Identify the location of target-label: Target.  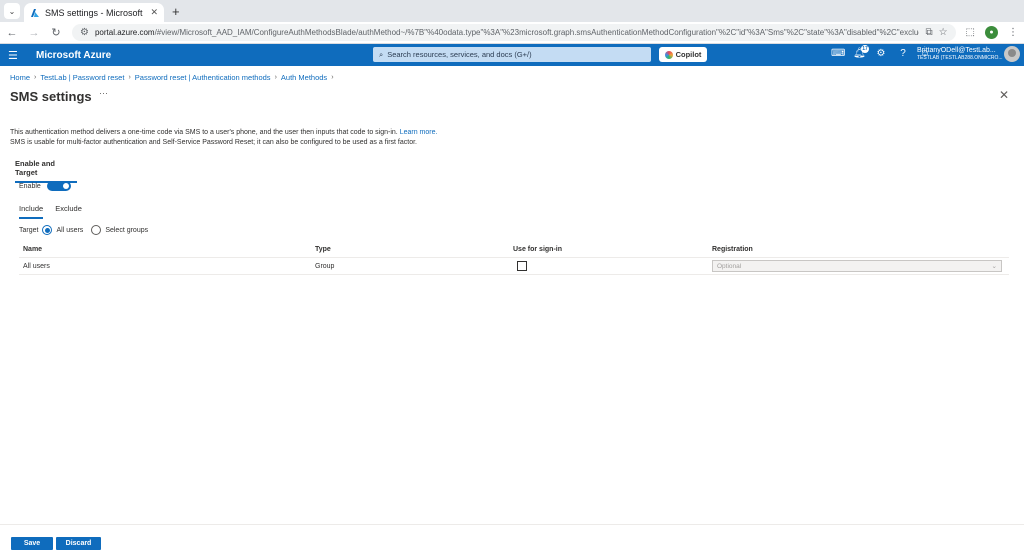
(29, 230).